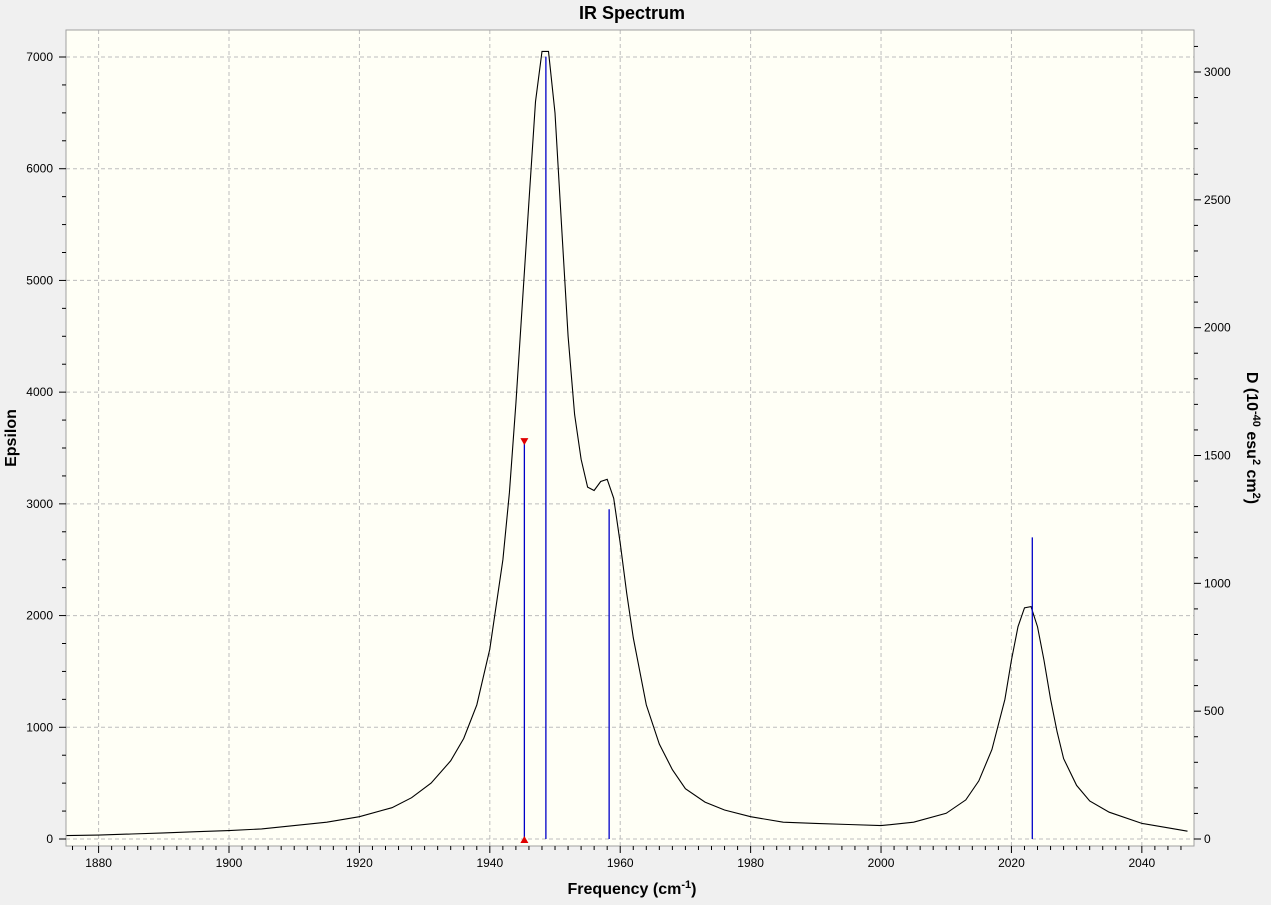 This screenshot has height=905, width=1271. I want to click on y-right-tick-label: 500, so click(1214, 711).